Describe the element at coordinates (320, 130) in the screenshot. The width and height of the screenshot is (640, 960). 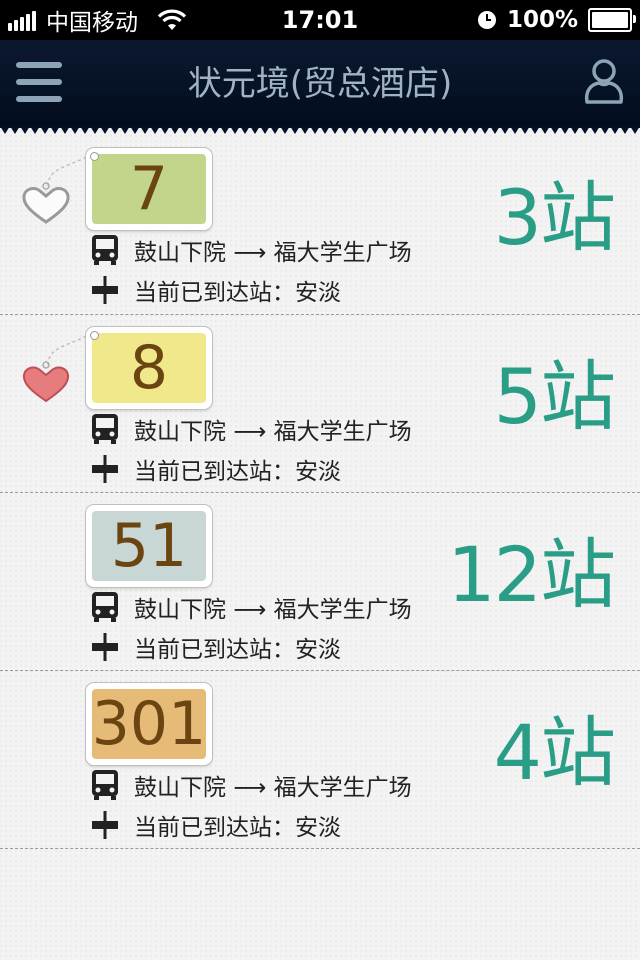
I see `navbar-zigzag-edge` at that location.